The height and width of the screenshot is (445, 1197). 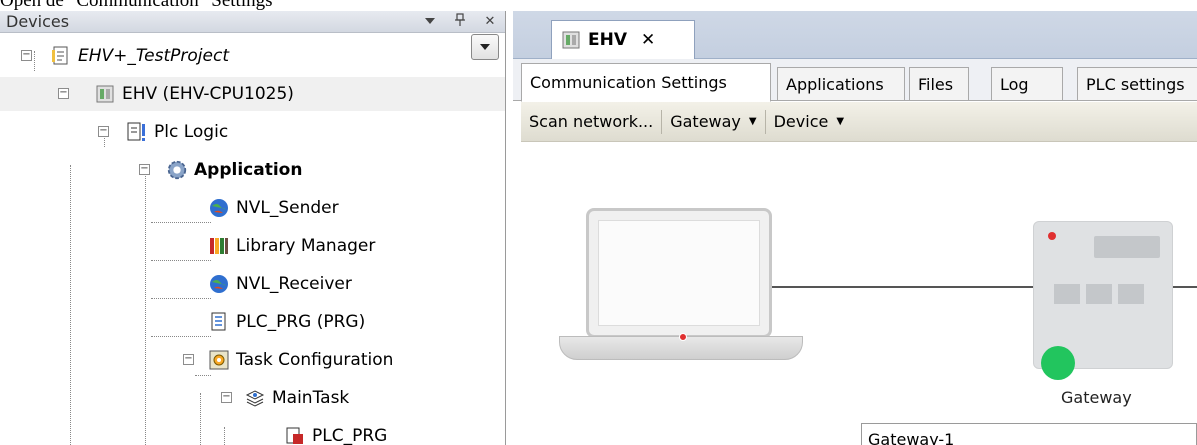 What do you see at coordinates (1058, 363) in the screenshot?
I see `gateway-status-icon` at bounding box center [1058, 363].